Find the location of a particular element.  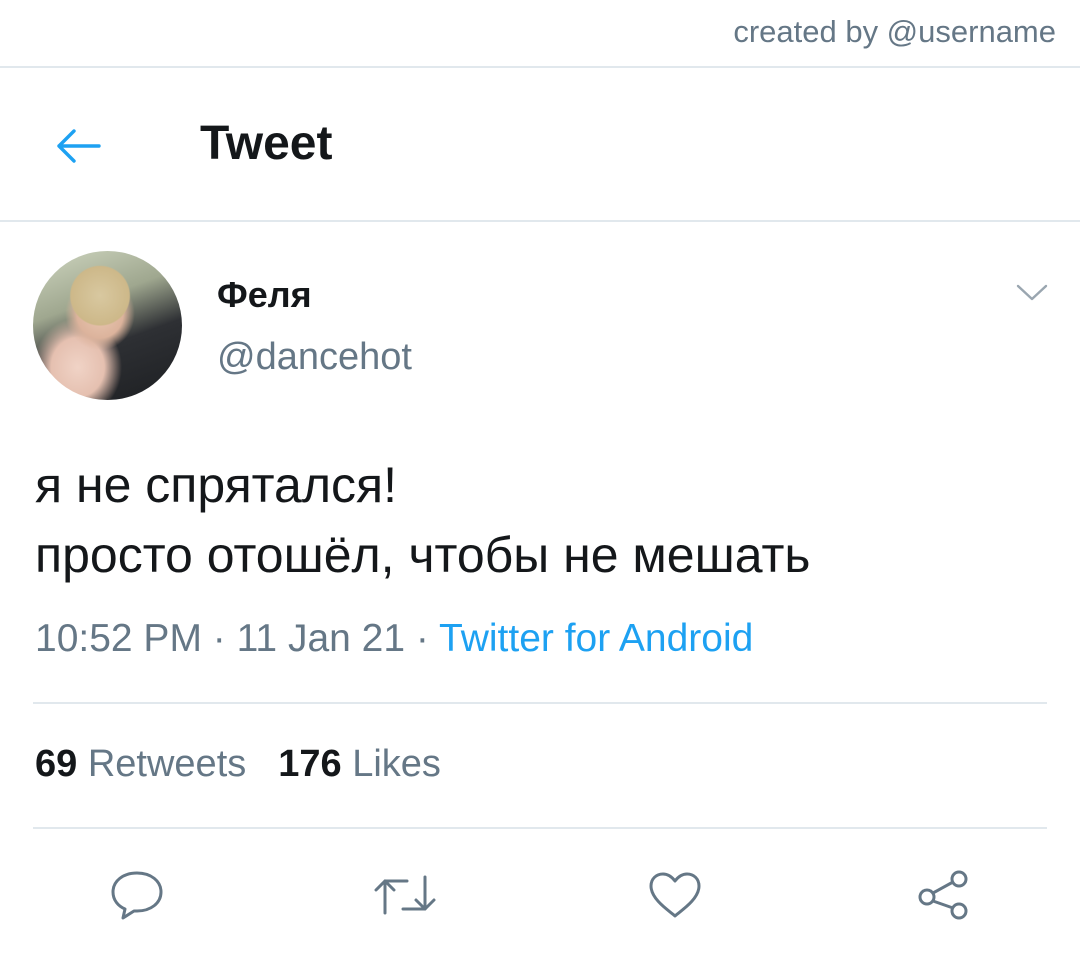

header-divider is located at coordinates (540, 221).